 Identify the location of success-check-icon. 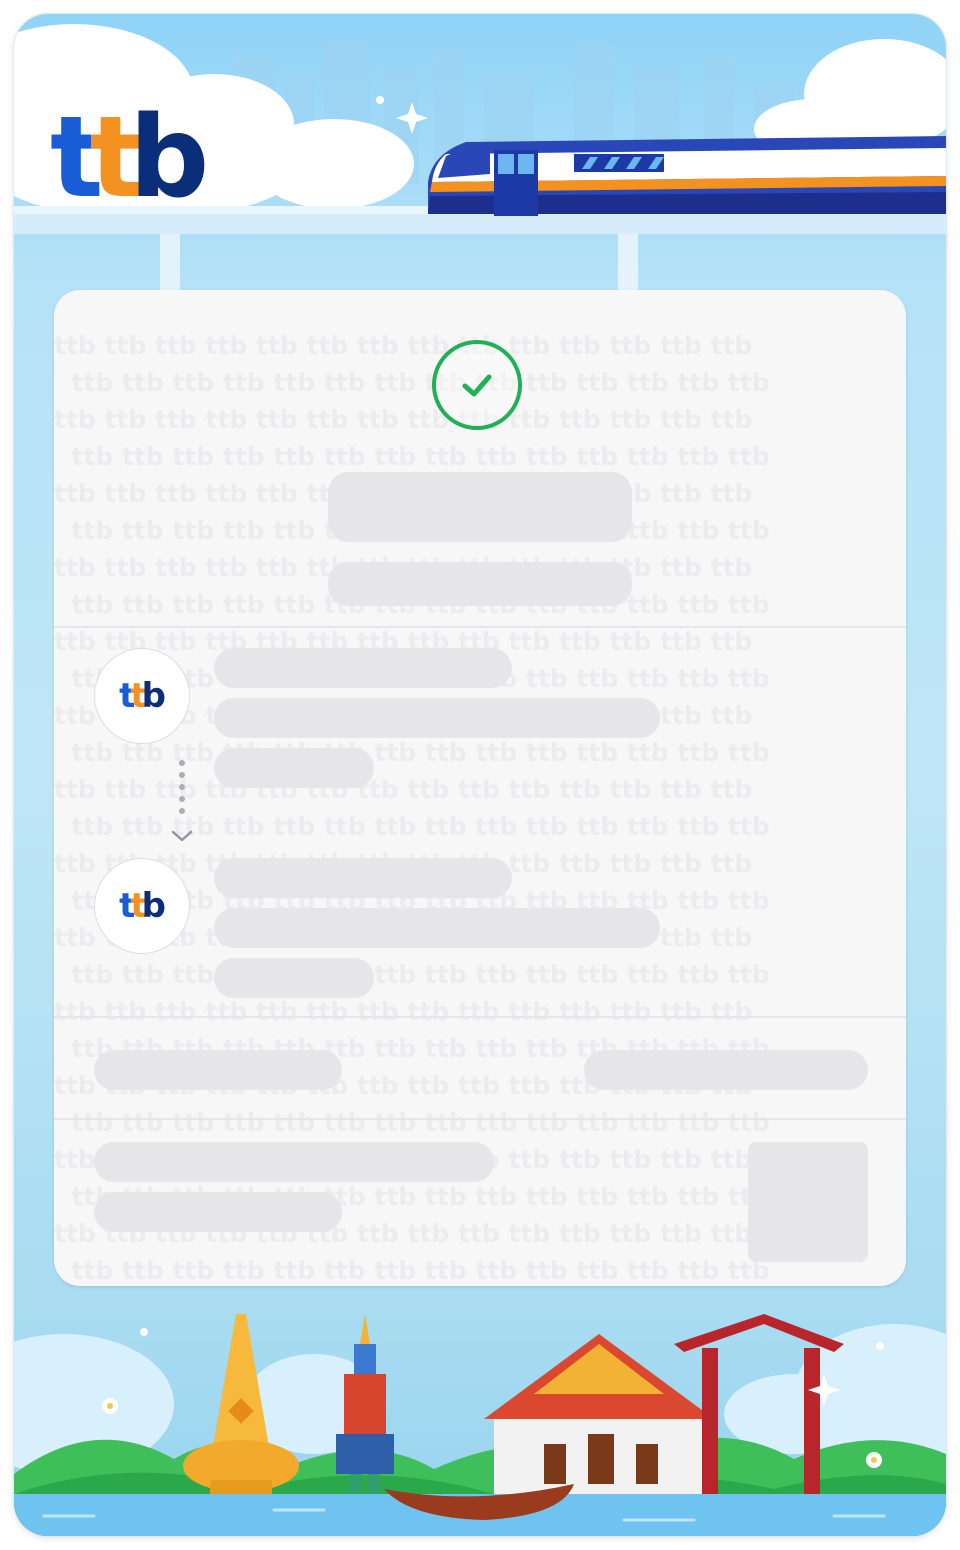
(477, 385).